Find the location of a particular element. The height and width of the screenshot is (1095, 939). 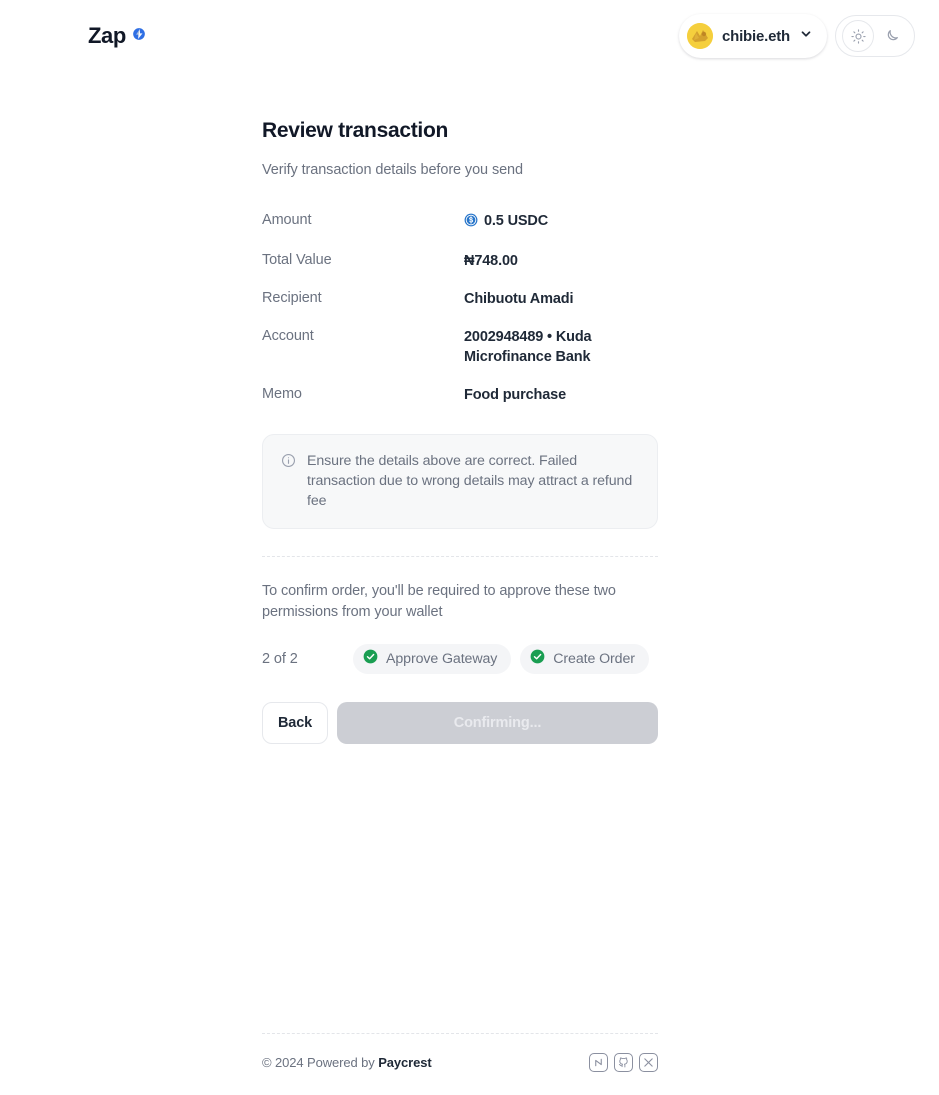

theme-light-button is located at coordinates (858, 36).